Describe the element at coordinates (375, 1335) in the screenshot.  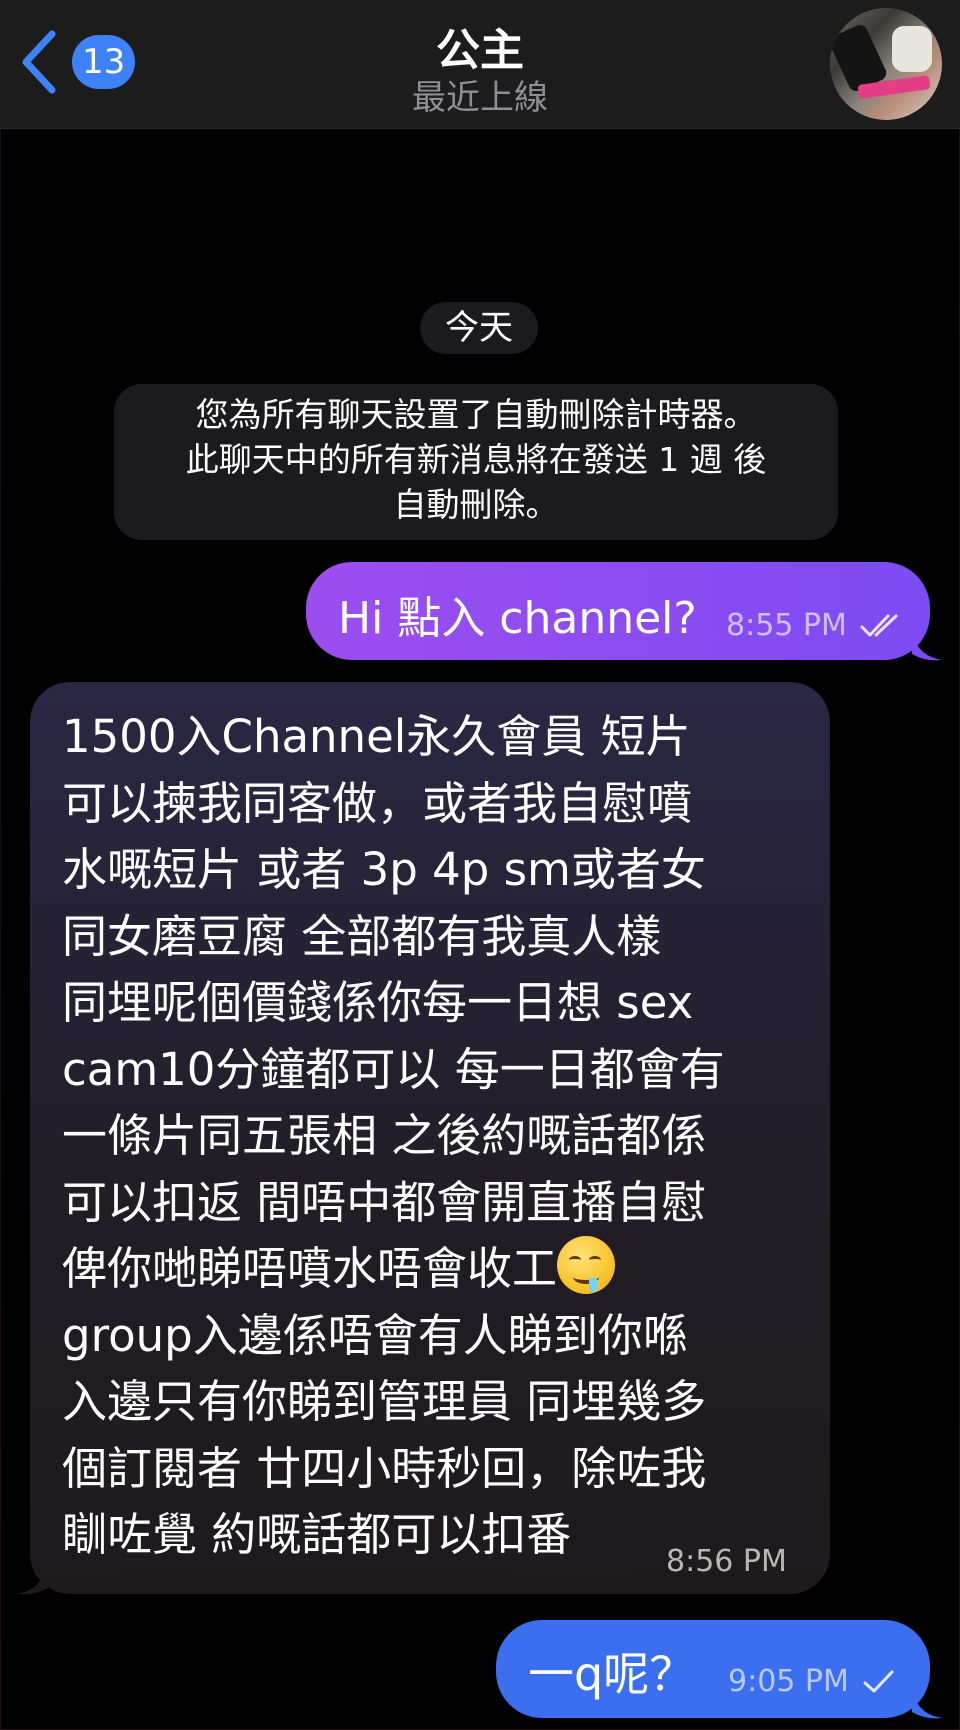
I see `message-line: group入邊係唔會有人睇到你喺` at that location.